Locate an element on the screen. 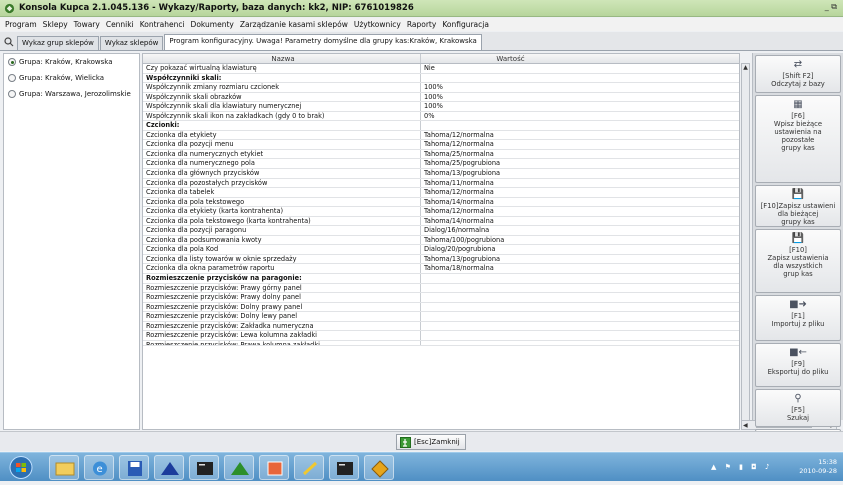  menu-item-konfiguracja: Konfiguracja is located at coordinates (465, 24).